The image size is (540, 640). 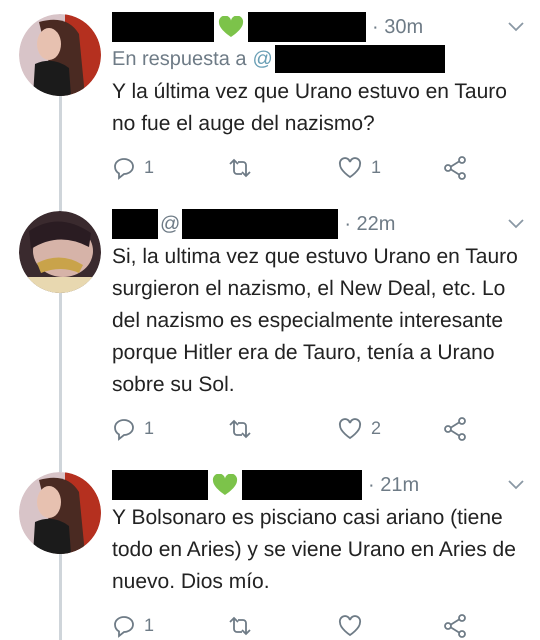 What do you see at coordinates (398, 27) in the screenshot?
I see `timestamp: · 30m` at bounding box center [398, 27].